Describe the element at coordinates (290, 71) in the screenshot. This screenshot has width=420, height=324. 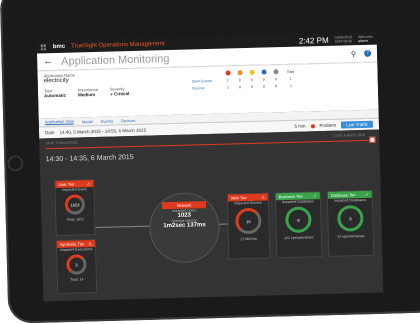
I see `total-header: Total` at that location.